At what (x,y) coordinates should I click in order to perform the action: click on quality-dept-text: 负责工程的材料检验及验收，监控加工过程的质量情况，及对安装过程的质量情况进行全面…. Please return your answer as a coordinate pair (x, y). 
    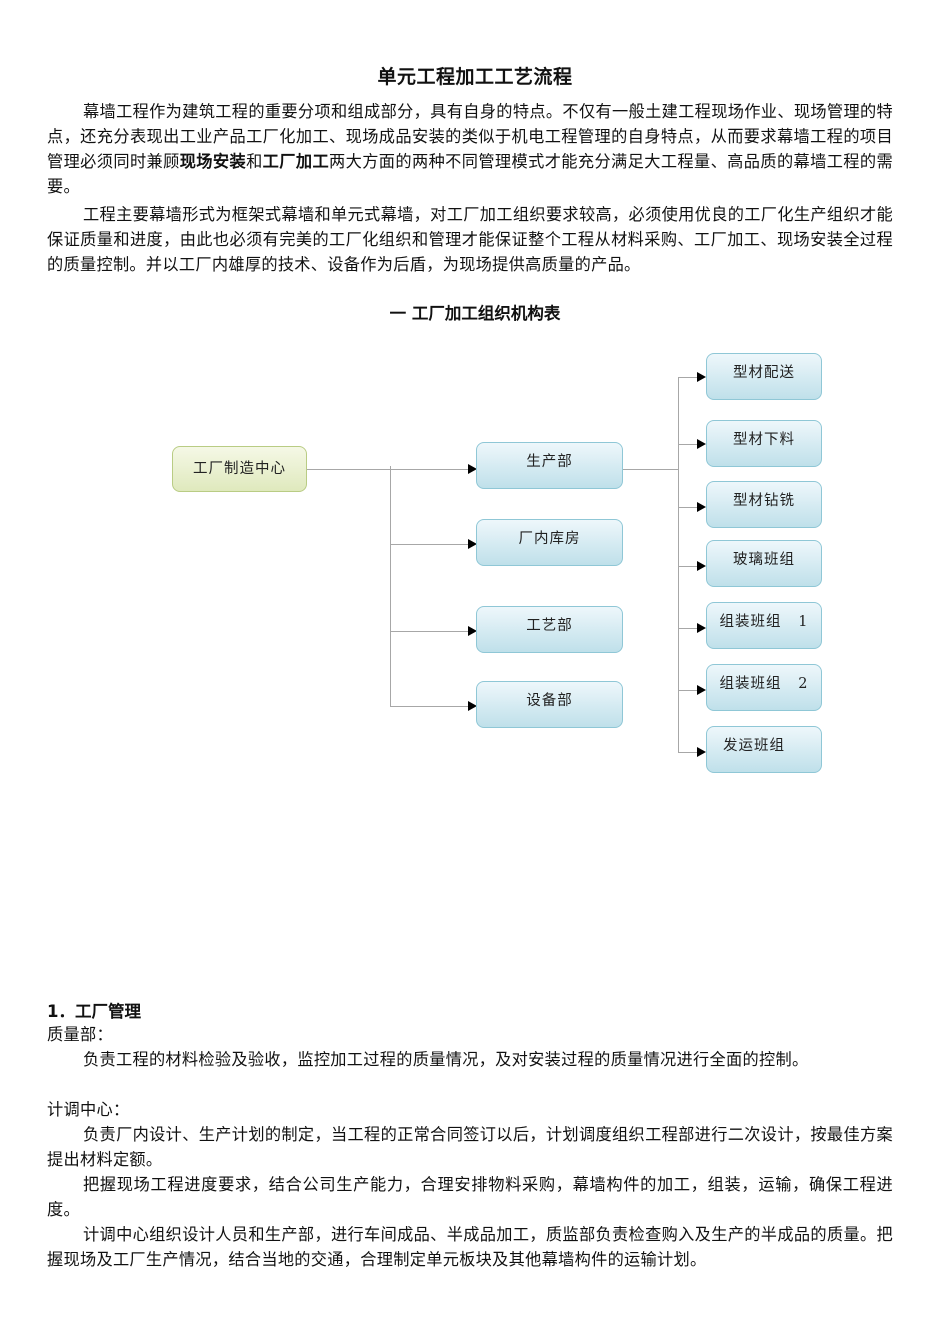
    Looking at the image, I should click on (446, 1059).